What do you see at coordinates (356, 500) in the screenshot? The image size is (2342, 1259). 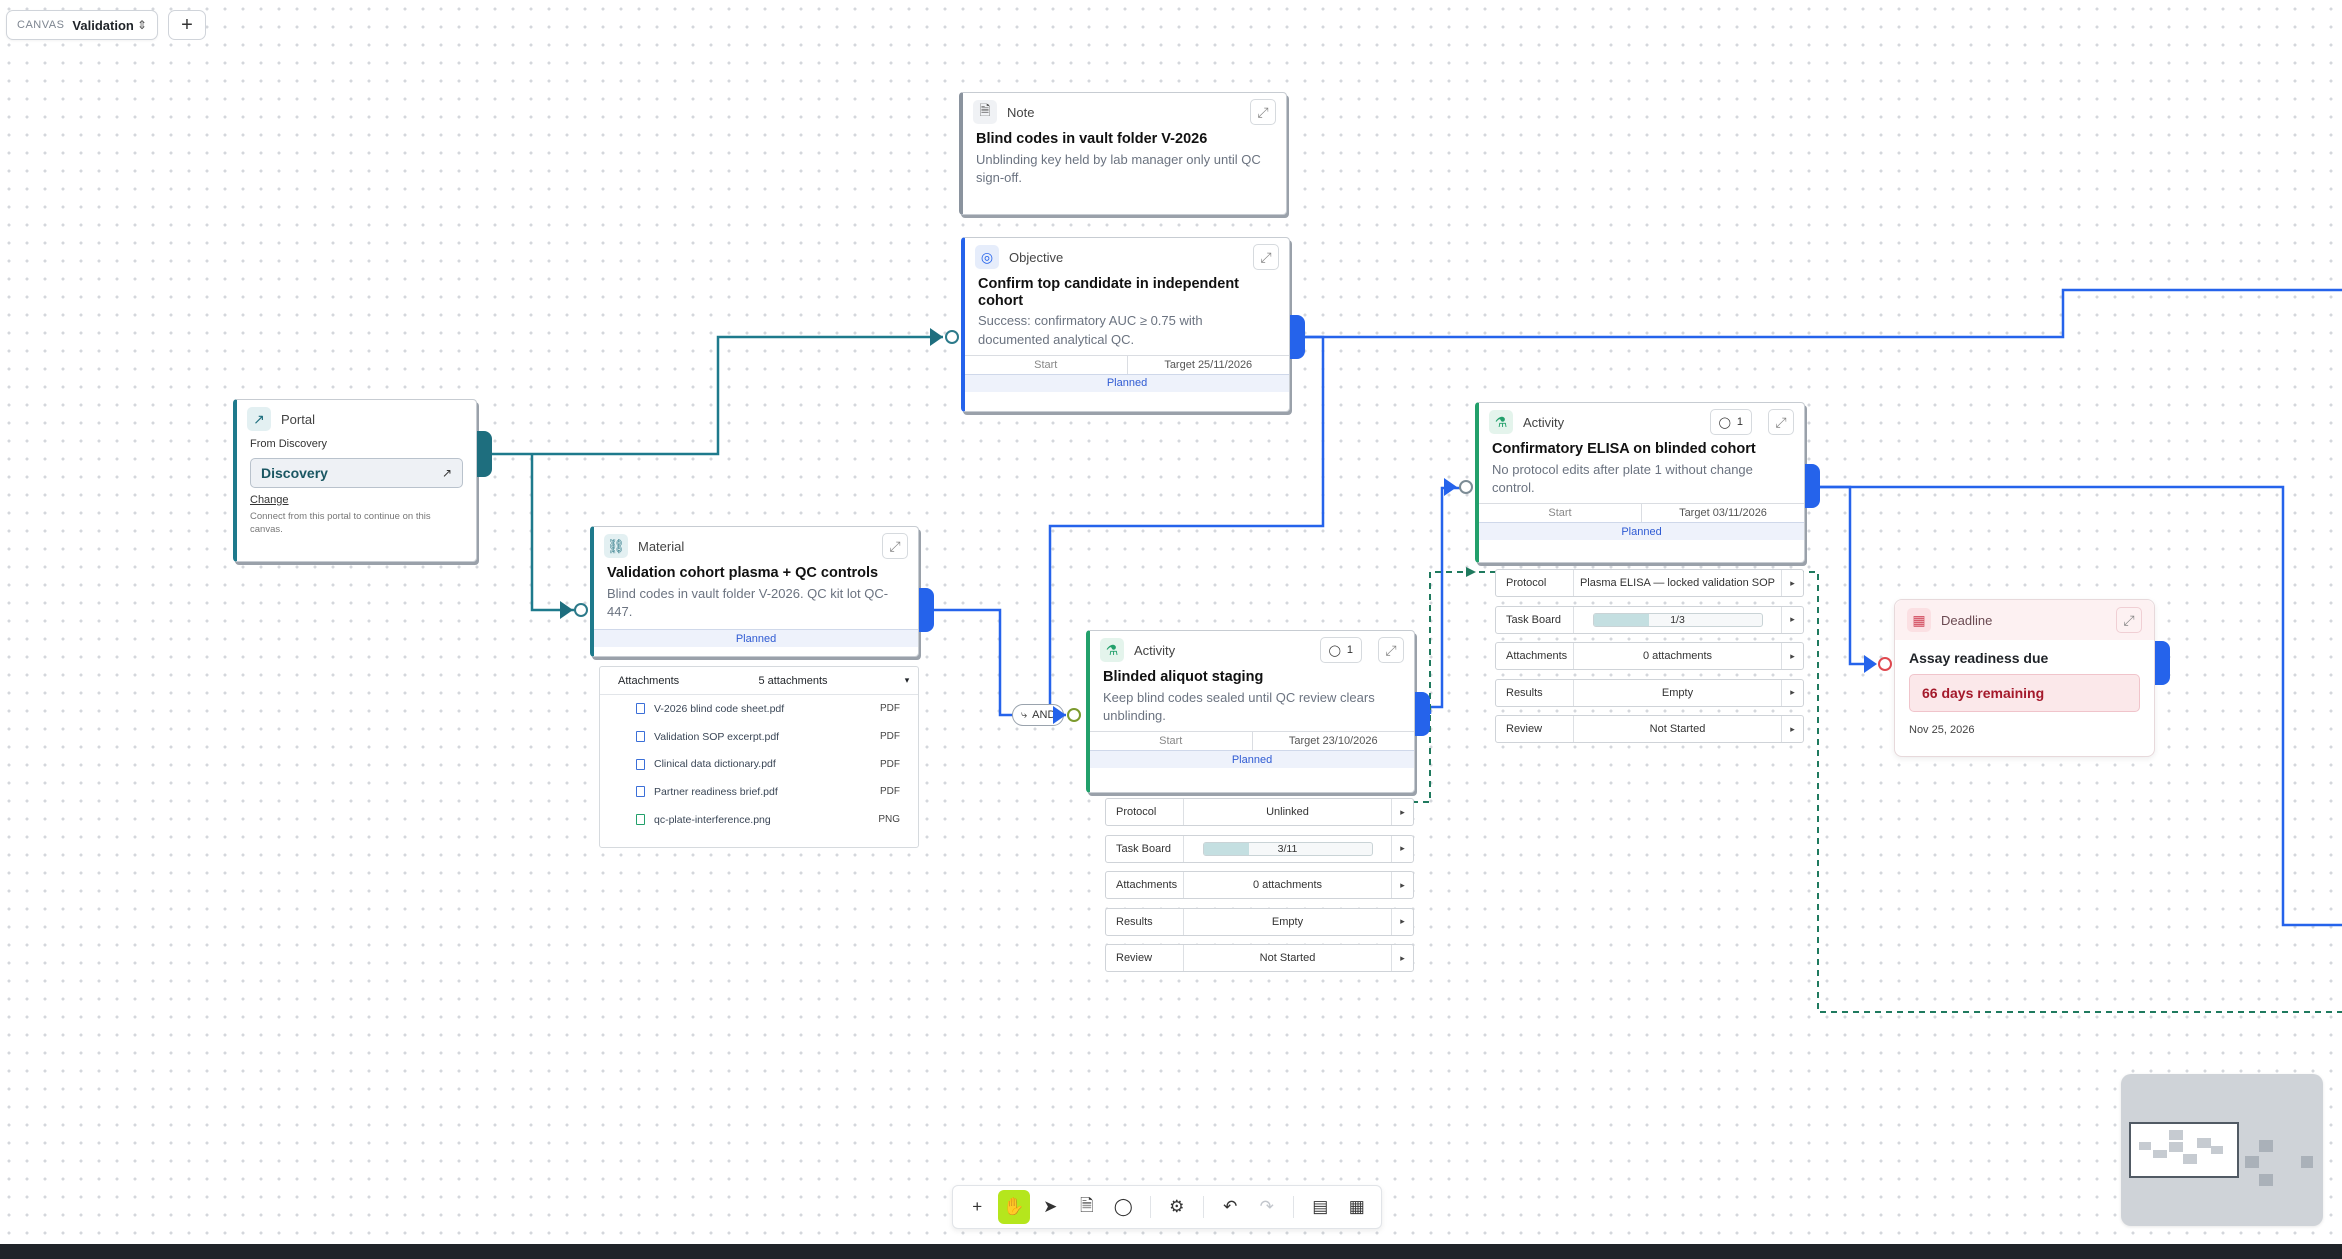 I see `portal-change-link: Change` at bounding box center [356, 500].